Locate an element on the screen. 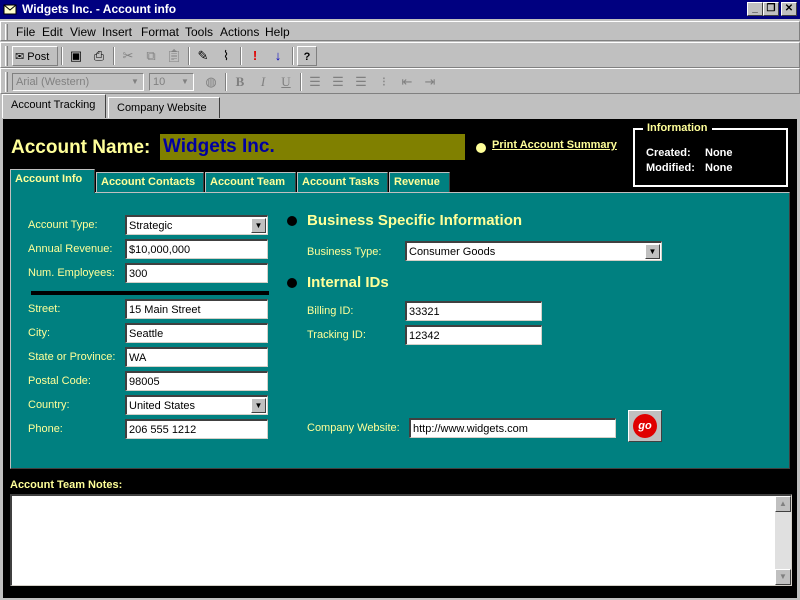  copy-icon: ⧉ is located at coordinates (151, 56).